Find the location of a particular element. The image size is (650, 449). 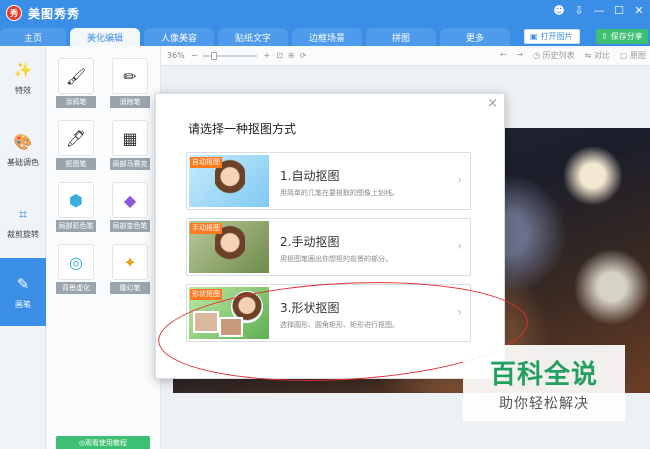

tool-label: 魔幻笔 is located at coordinates (130, 288).